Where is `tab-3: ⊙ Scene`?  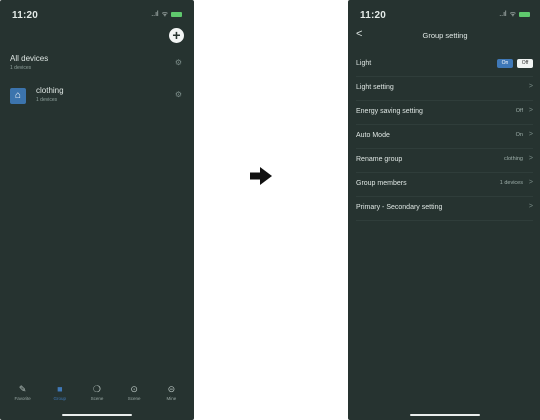 tab-3: ⊙ Scene is located at coordinates (134, 395).